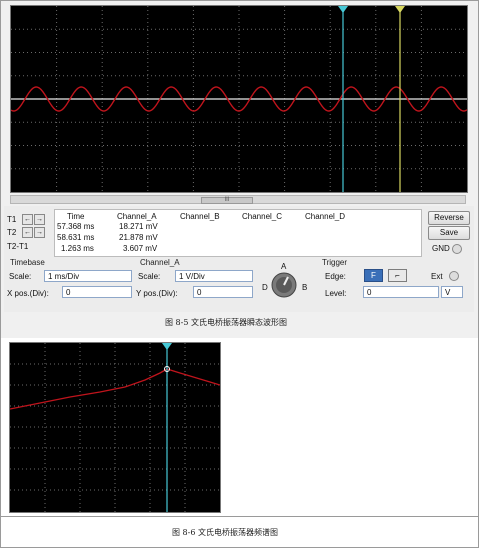 The height and width of the screenshot is (555, 479). Describe the element at coordinates (227, 200) in the screenshot. I see `scrollbar-thumb: III` at that location.